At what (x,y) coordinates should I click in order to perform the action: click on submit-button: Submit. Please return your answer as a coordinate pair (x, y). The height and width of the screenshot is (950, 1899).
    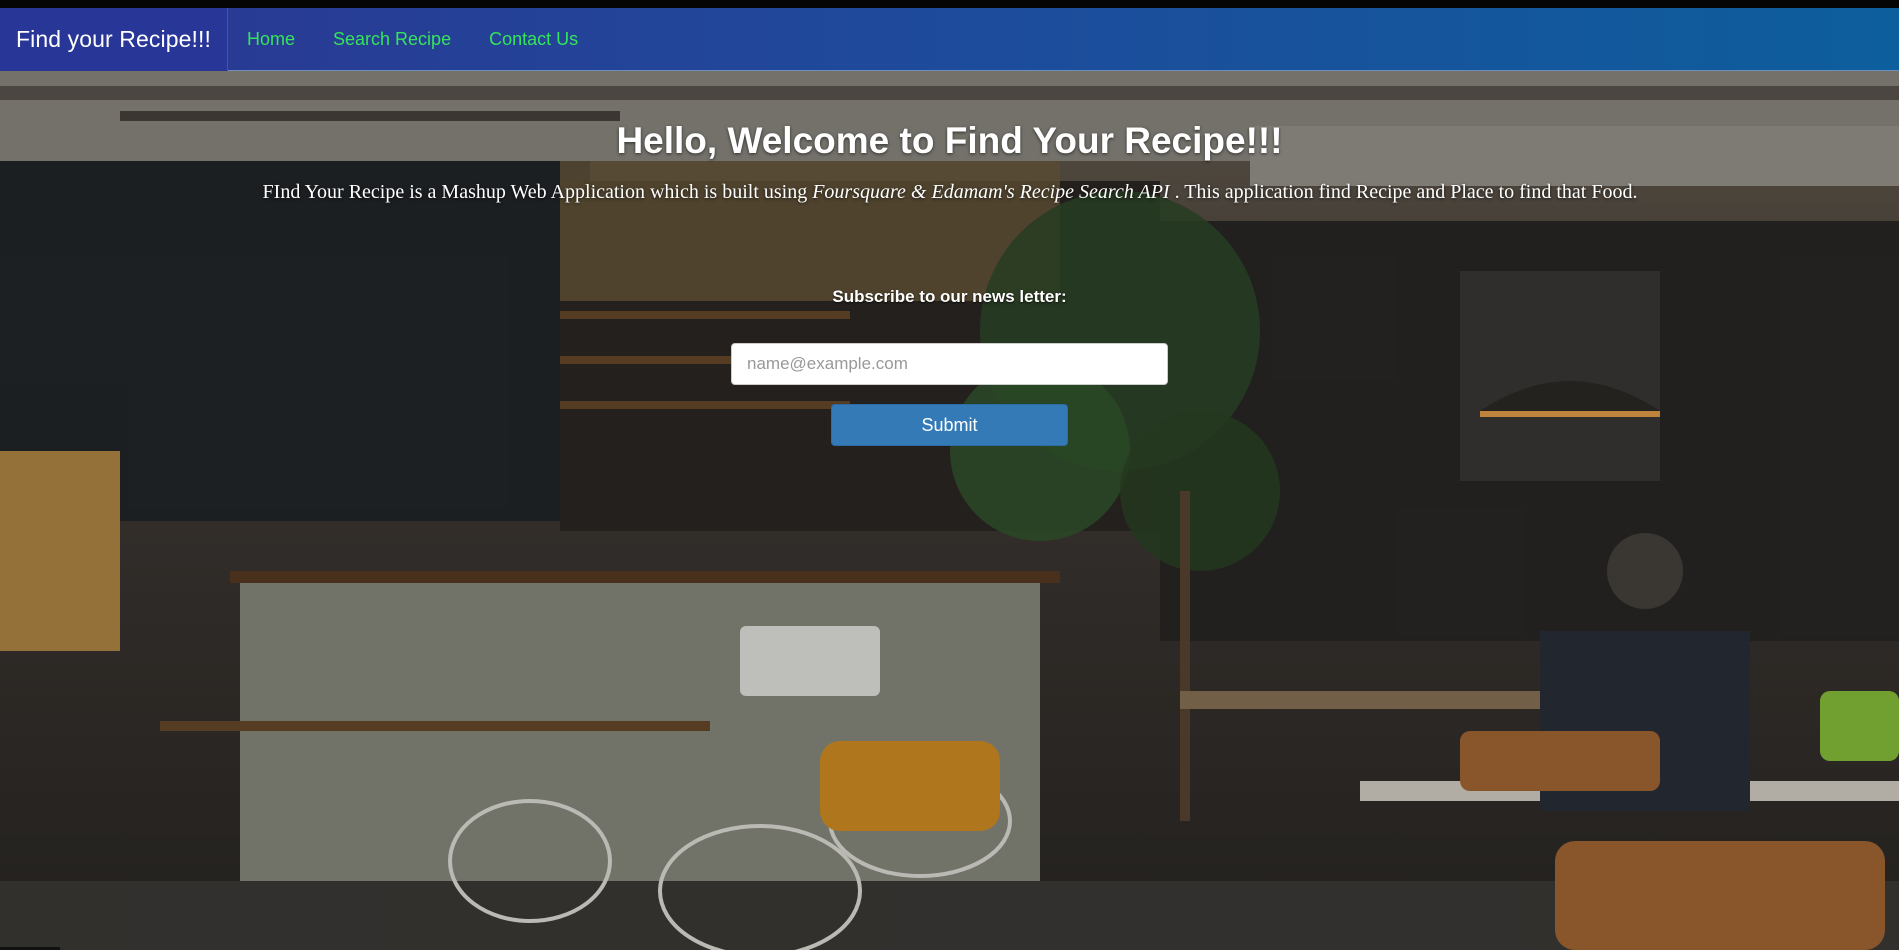
    Looking at the image, I should click on (949, 425).